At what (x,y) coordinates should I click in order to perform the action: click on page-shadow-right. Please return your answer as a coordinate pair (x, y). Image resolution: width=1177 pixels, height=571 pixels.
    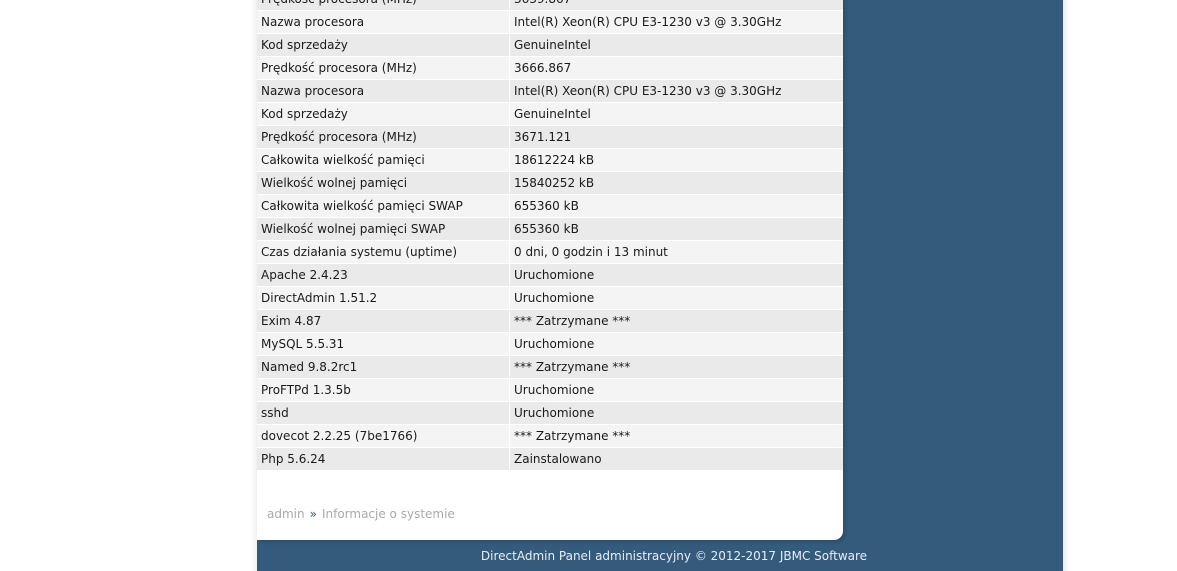
    Looking at the image, I should click on (1066, 285).